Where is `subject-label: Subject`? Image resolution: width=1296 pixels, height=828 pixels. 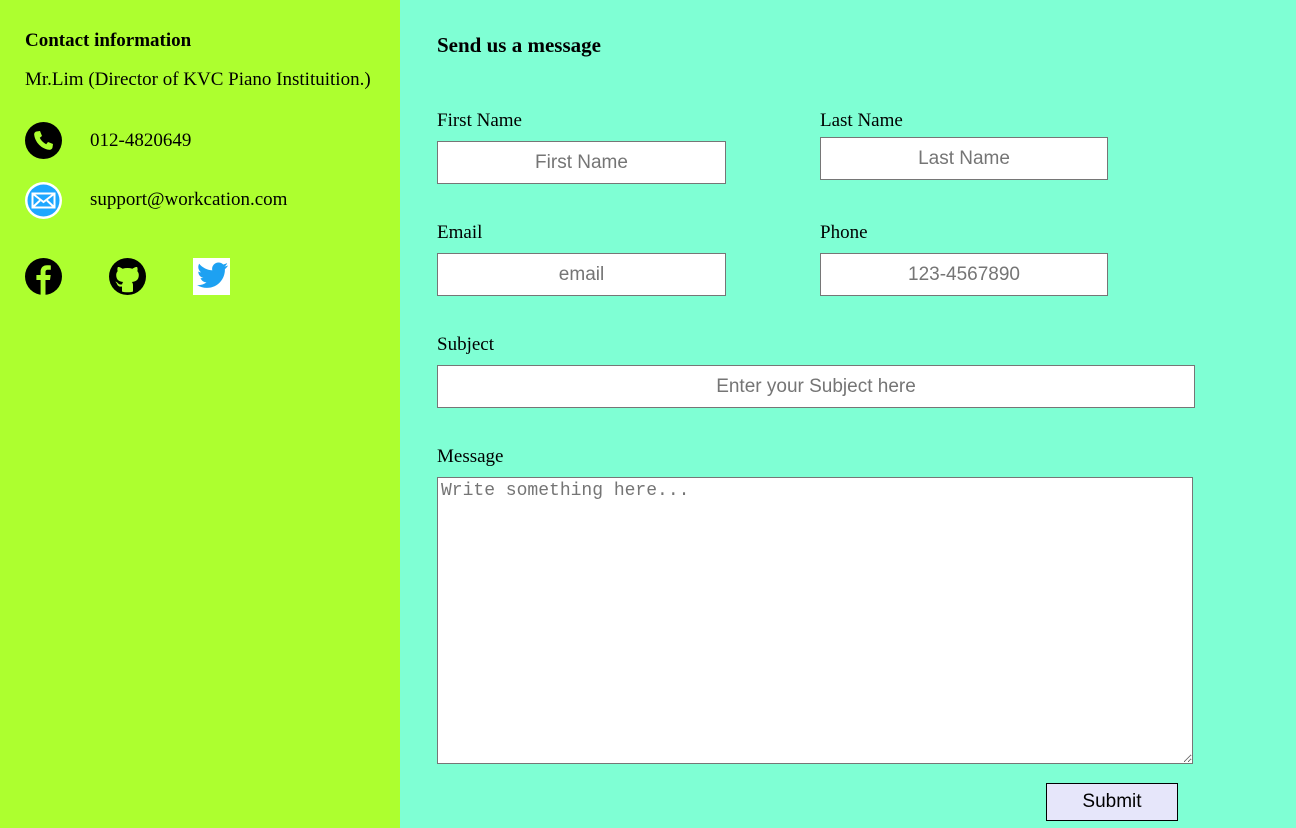 subject-label: Subject is located at coordinates (465, 344).